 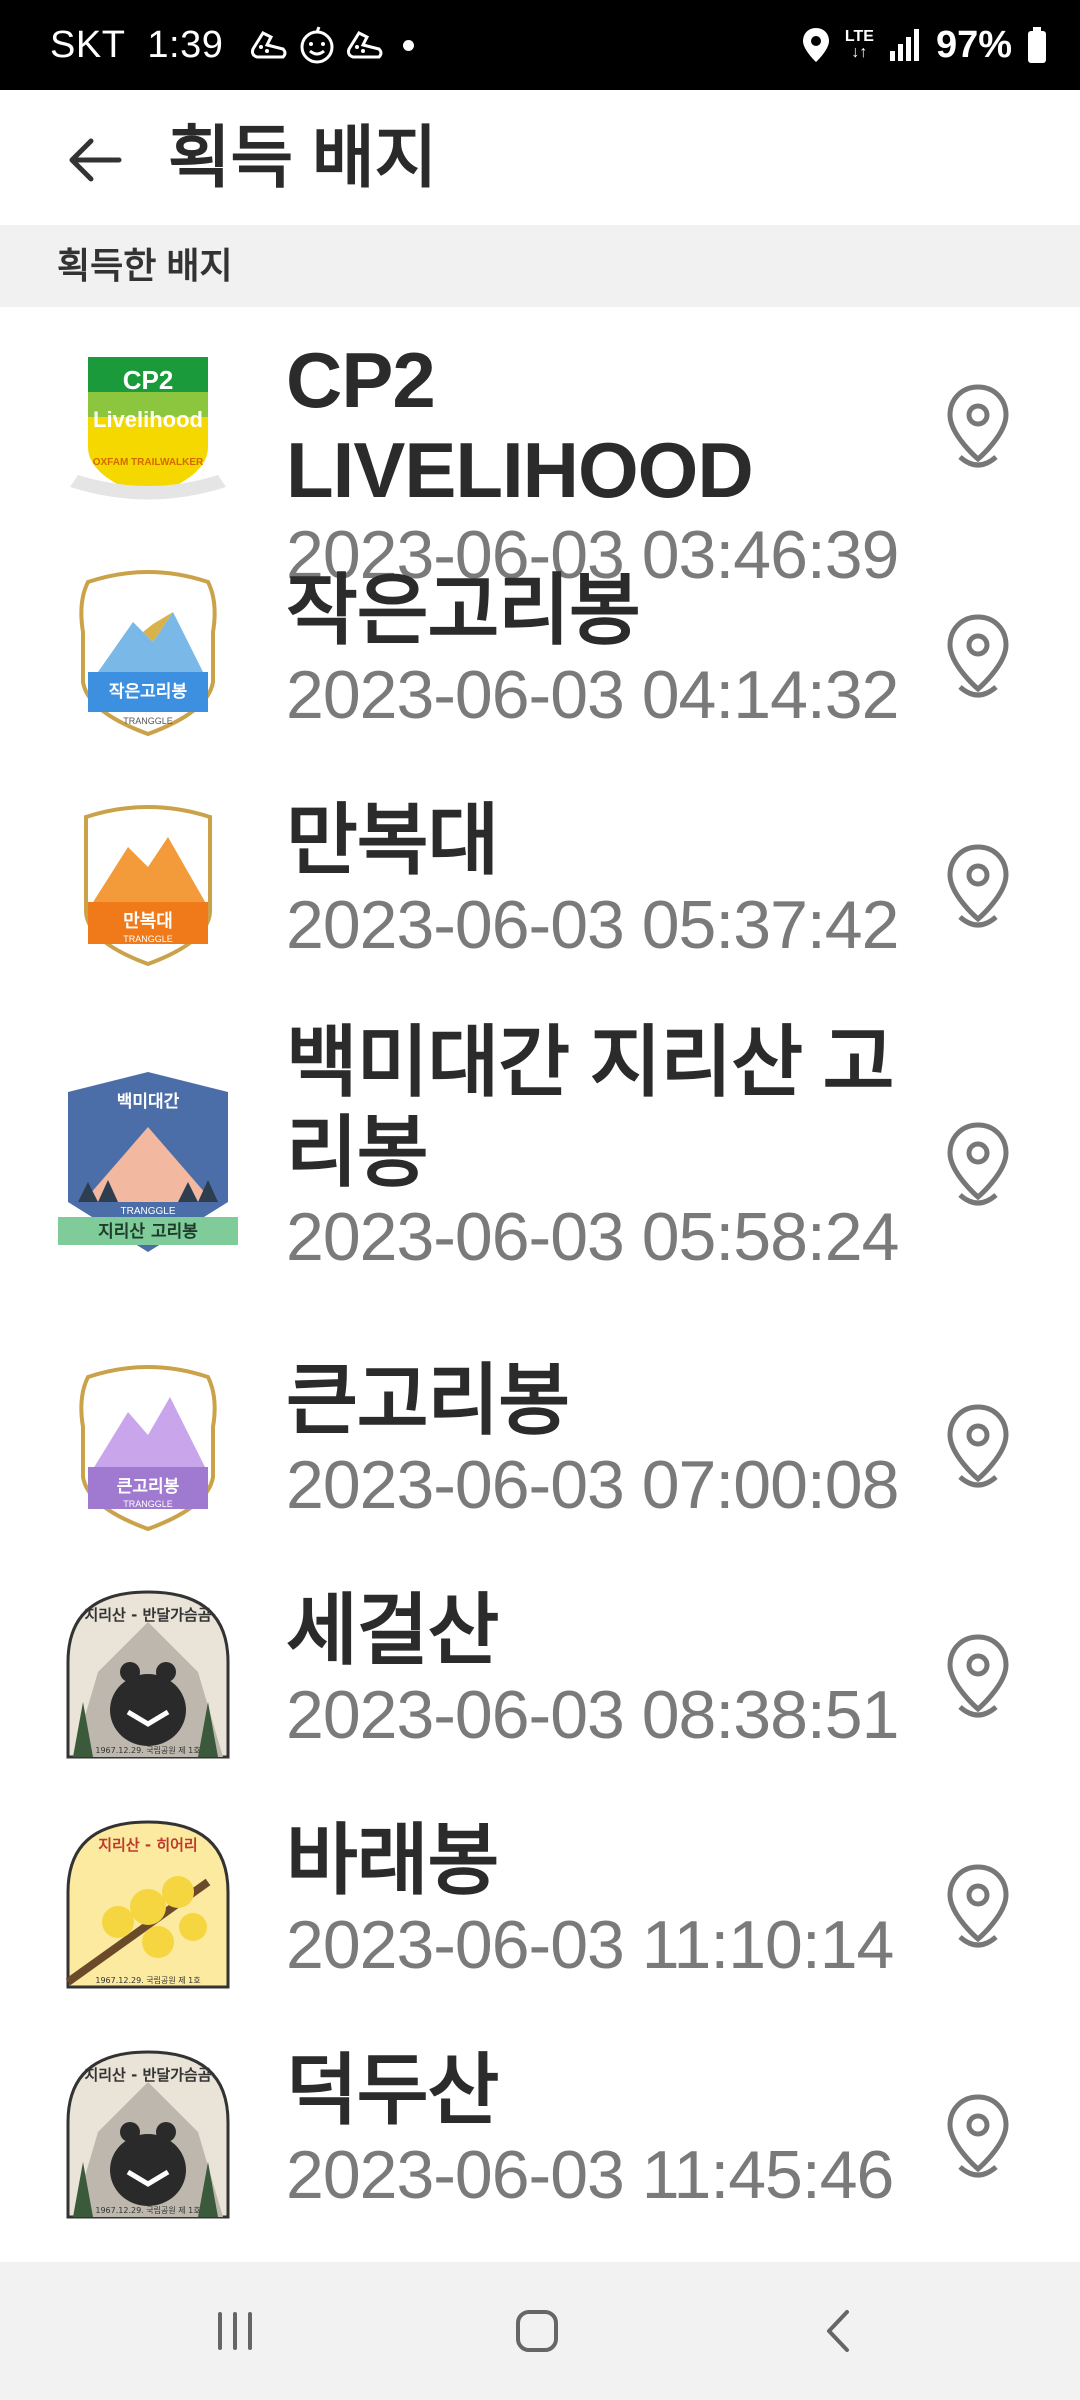 I want to click on back-arrow-icon, so click(x=95, y=160).